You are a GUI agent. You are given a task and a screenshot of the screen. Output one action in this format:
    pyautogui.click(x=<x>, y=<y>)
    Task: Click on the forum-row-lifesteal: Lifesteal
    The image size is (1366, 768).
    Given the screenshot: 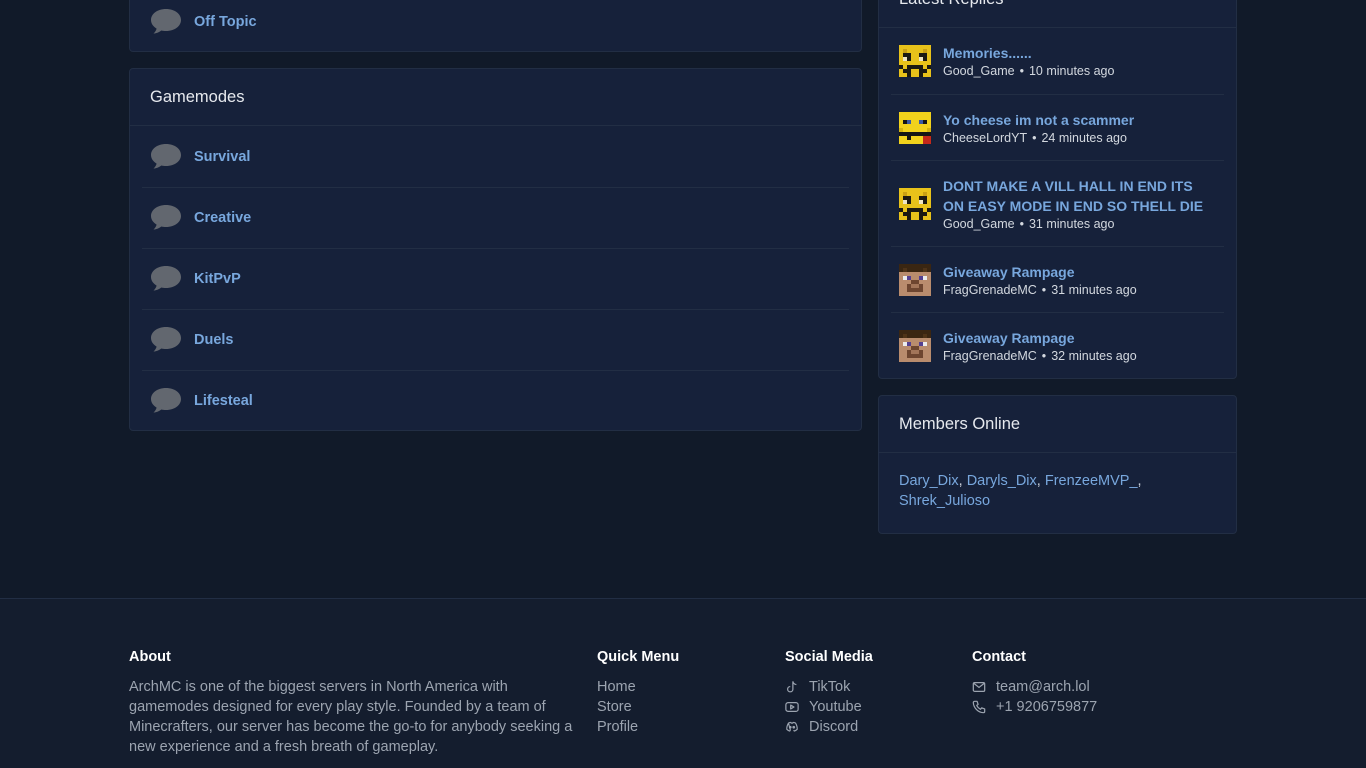 What is the action you would take?
    pyautogui.click(x=495, y=400)
    